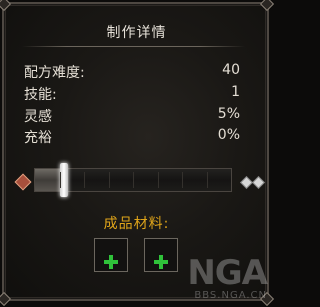 This screenshot has width=320, height=307. I want to click on stat-label: 配方难度:, so click(54, 73).